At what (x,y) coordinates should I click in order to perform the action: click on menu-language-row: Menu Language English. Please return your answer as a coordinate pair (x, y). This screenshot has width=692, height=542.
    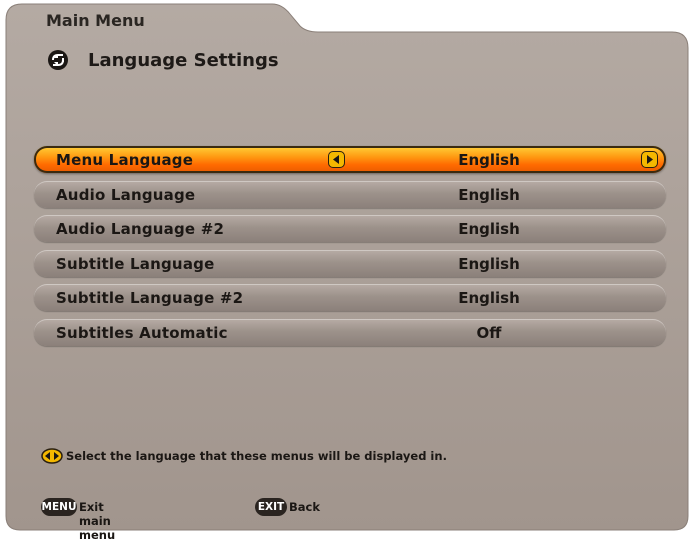
    Looking at the image, I should click on (350, 159).